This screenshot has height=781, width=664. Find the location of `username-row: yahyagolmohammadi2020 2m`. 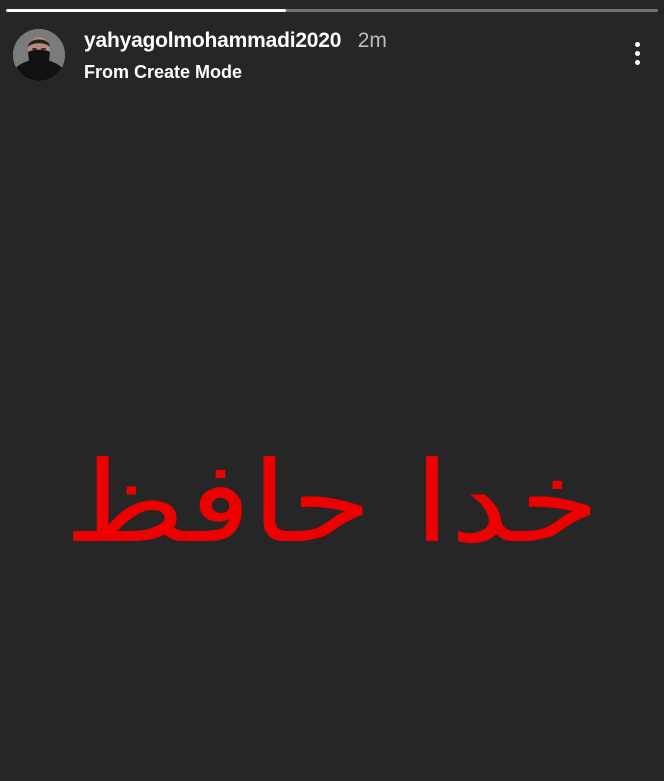

username-row: yahyagolmohammadi2020 2m is located at coordinates (314, 42).